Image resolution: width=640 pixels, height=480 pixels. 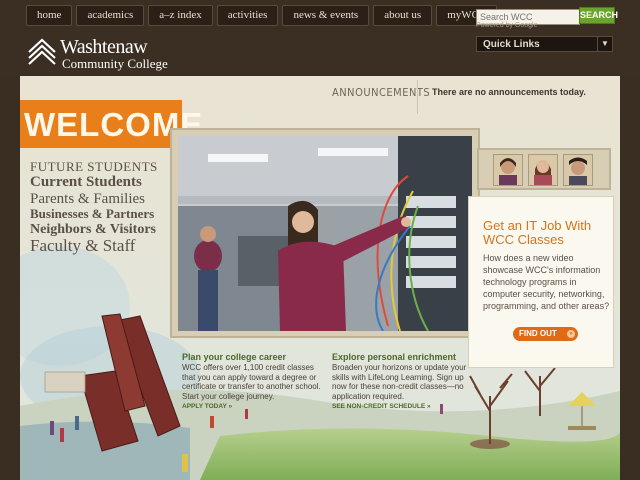 I want to click on non-credit-schedule-link: SEE NON-CREDIT SCHEDULE », so click(x=402, y=406).